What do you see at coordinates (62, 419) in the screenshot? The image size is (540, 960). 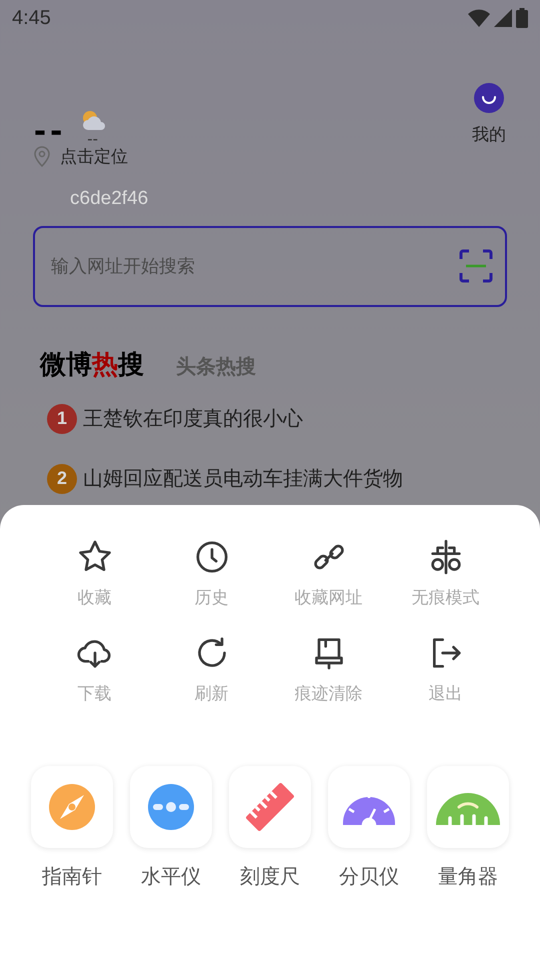 I see `rank-badge: 1` at bounding box center [62, 419].